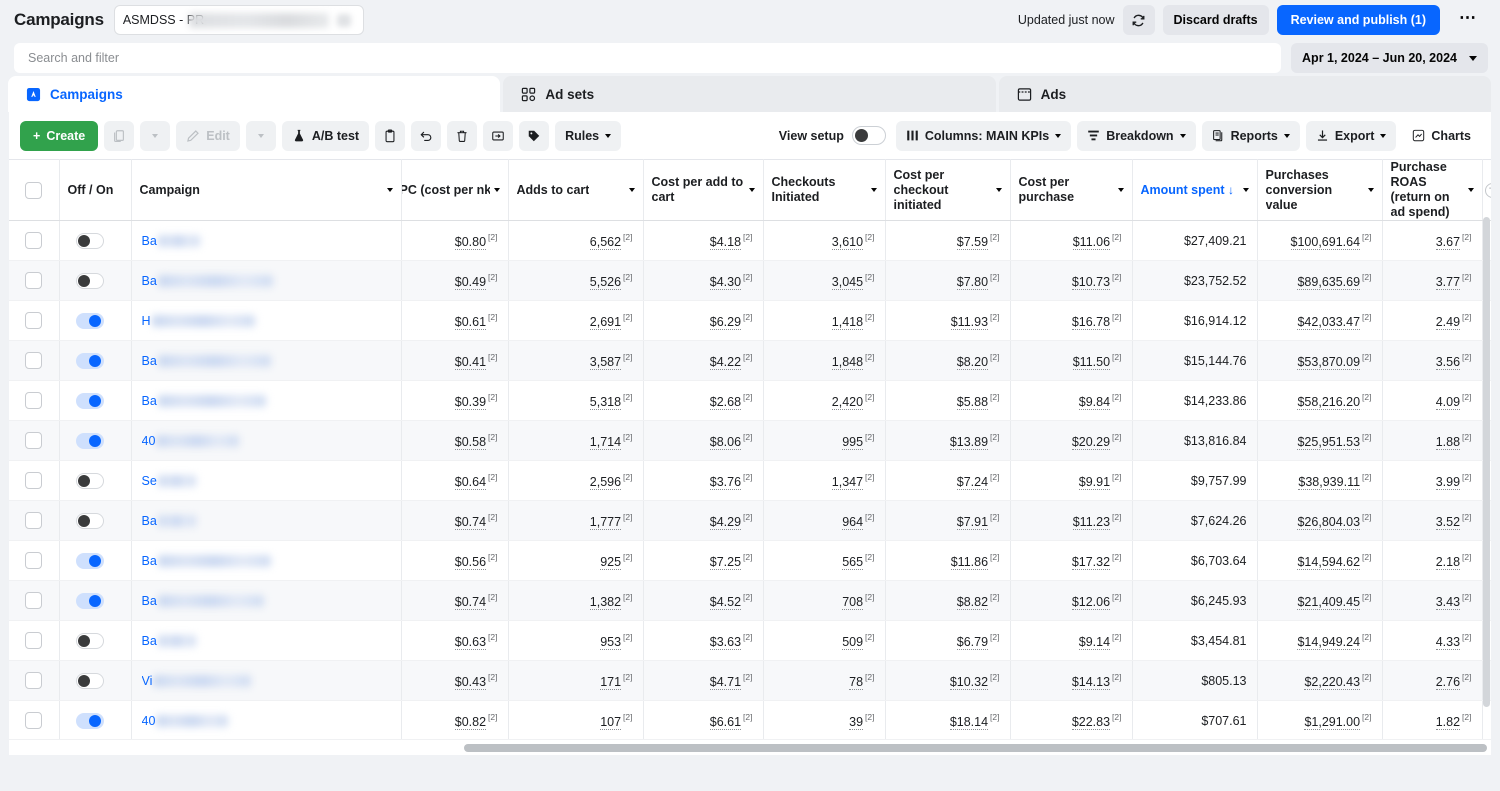 This screenshot has height=791, width=1500. I want to click on reports-button: Reports, so click(1250, 135).